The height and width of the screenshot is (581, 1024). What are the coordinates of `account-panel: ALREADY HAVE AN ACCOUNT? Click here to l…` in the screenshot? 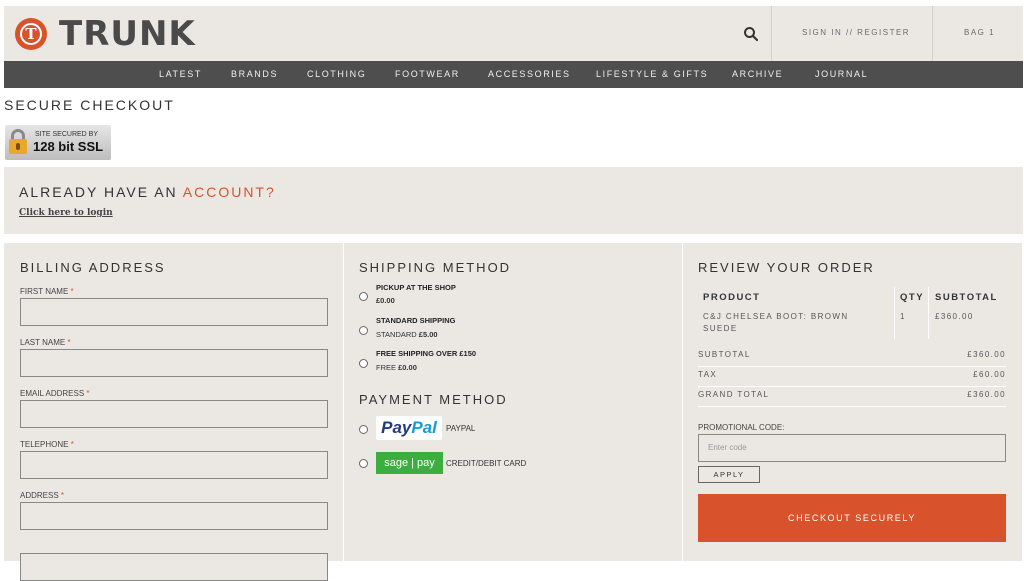 It's located at (513, 200).